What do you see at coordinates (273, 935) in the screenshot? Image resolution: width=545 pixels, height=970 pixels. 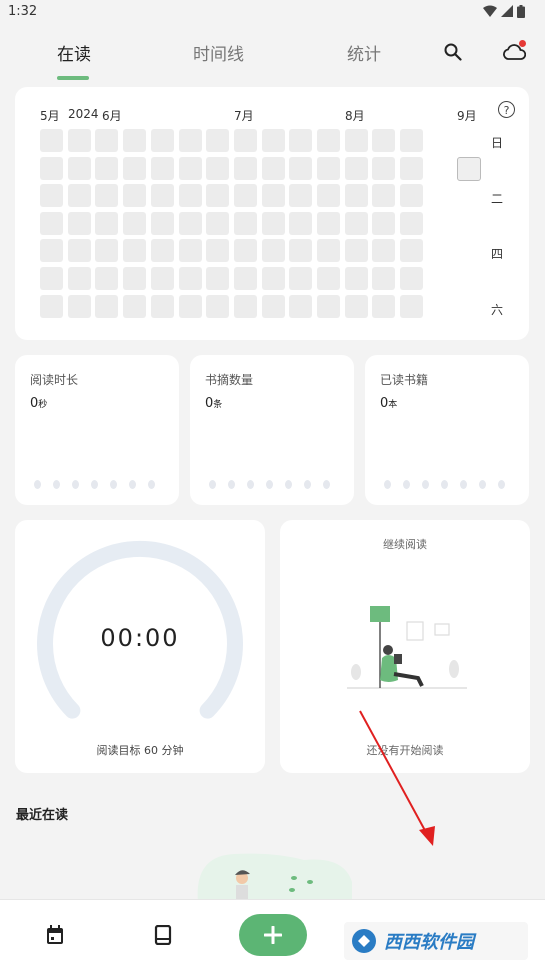 I see `add-button` at bounding box center [273, 935].